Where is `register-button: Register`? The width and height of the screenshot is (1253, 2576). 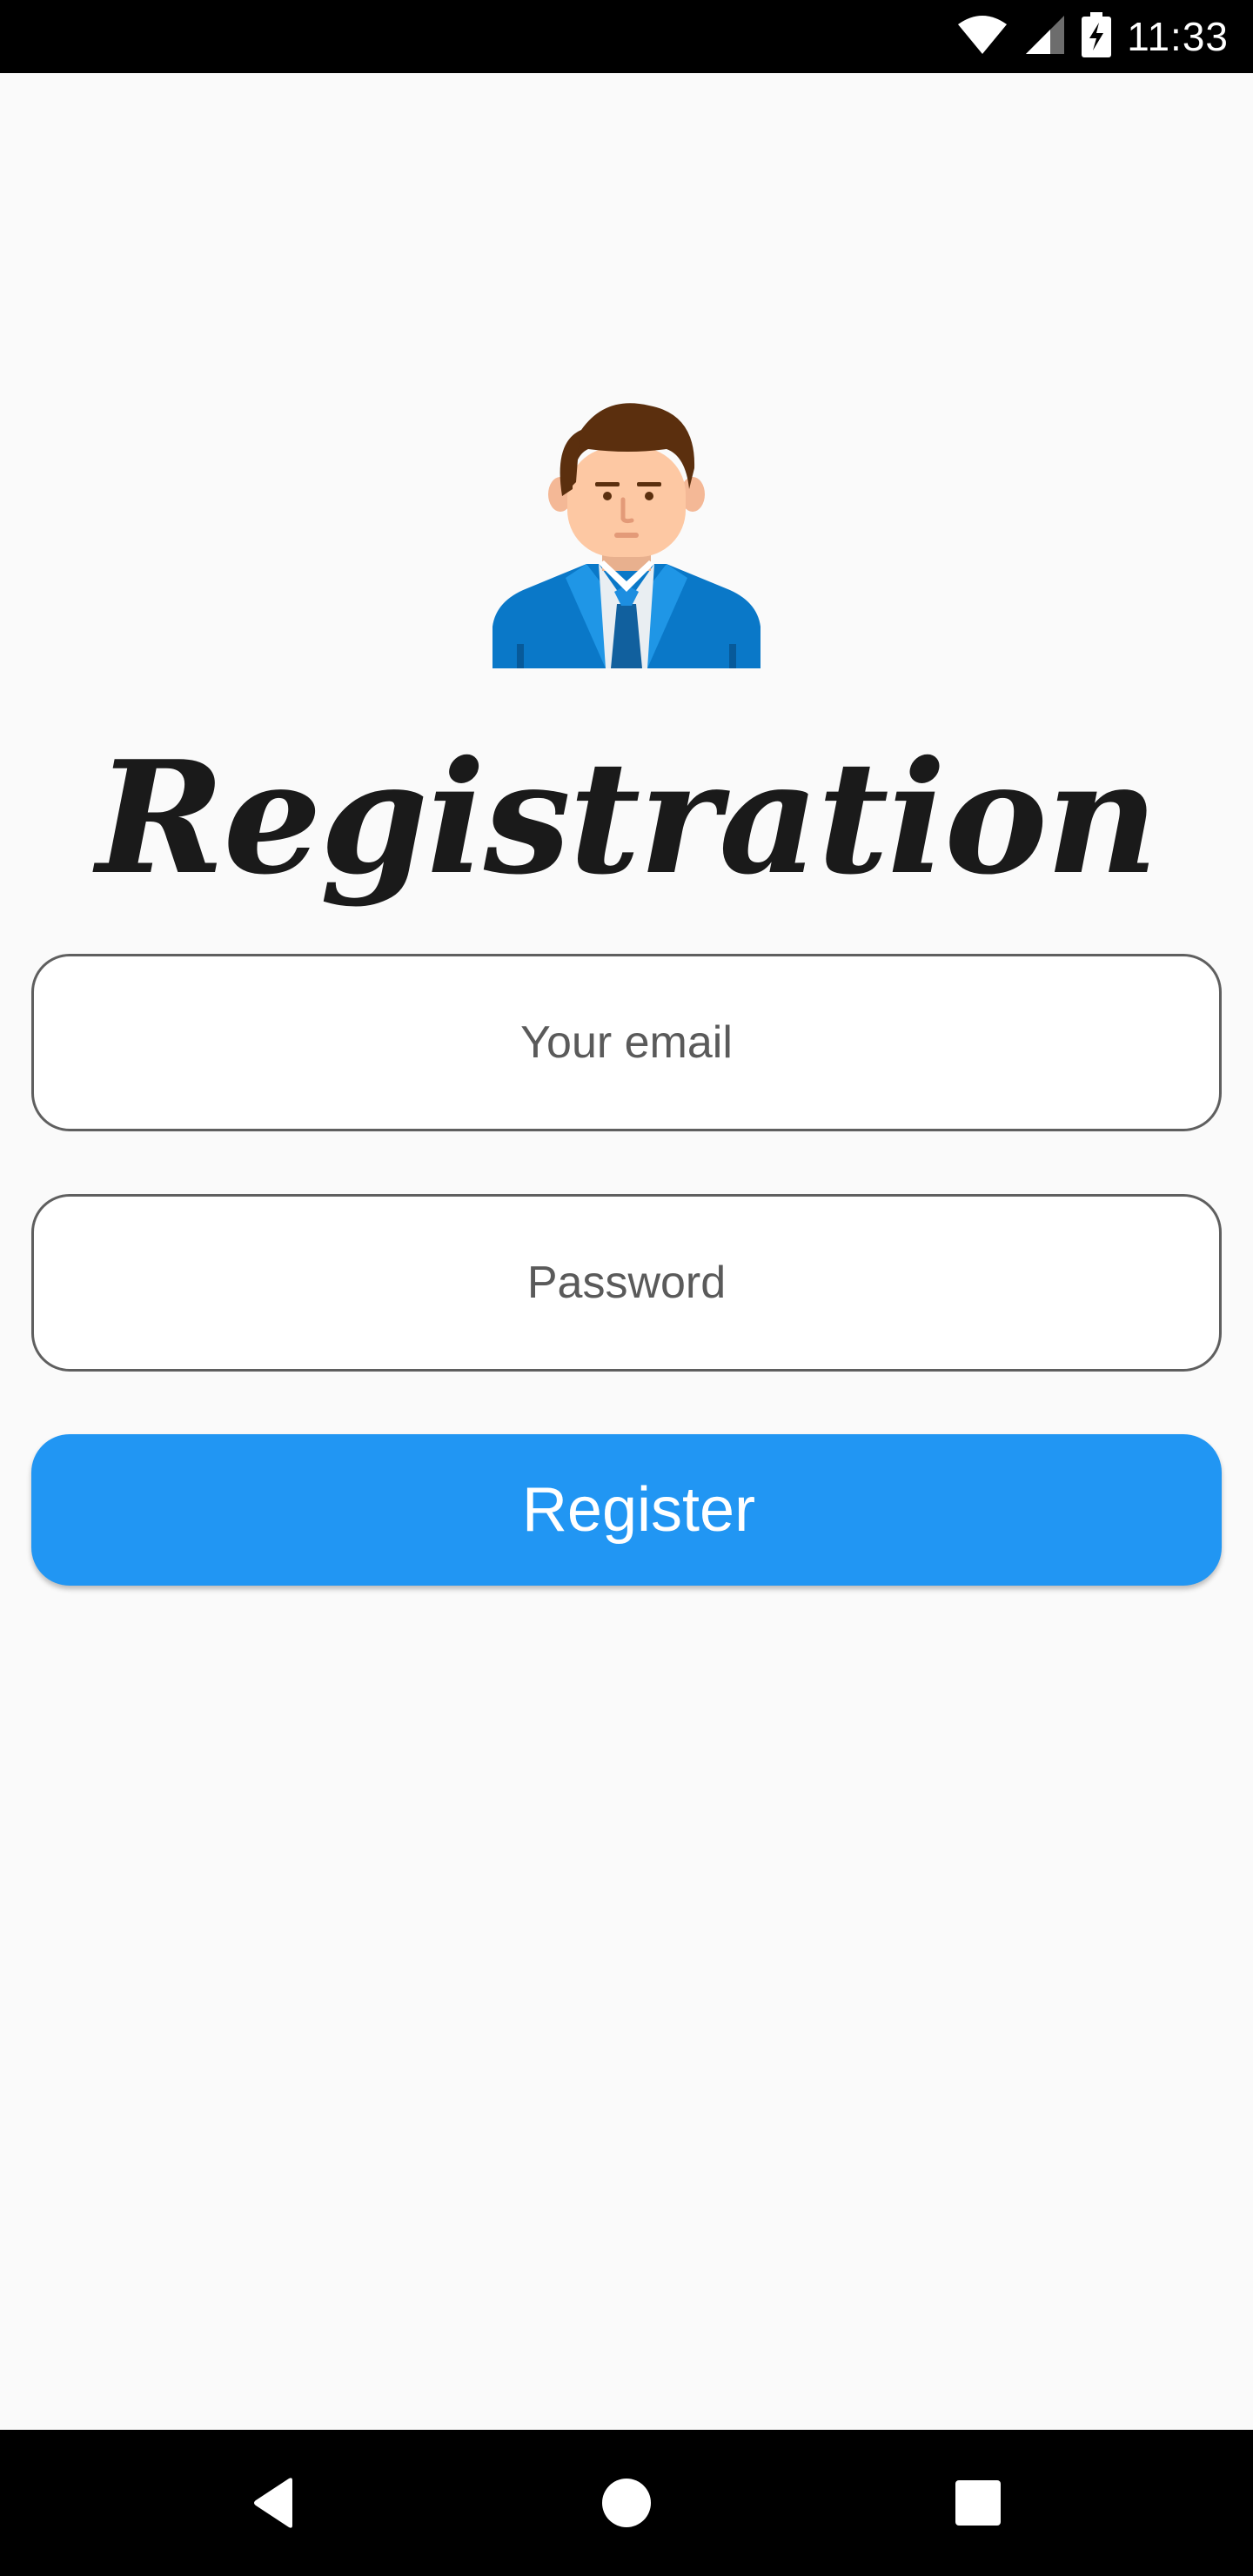 register-button: Register is located at coordinates (626, 1510).